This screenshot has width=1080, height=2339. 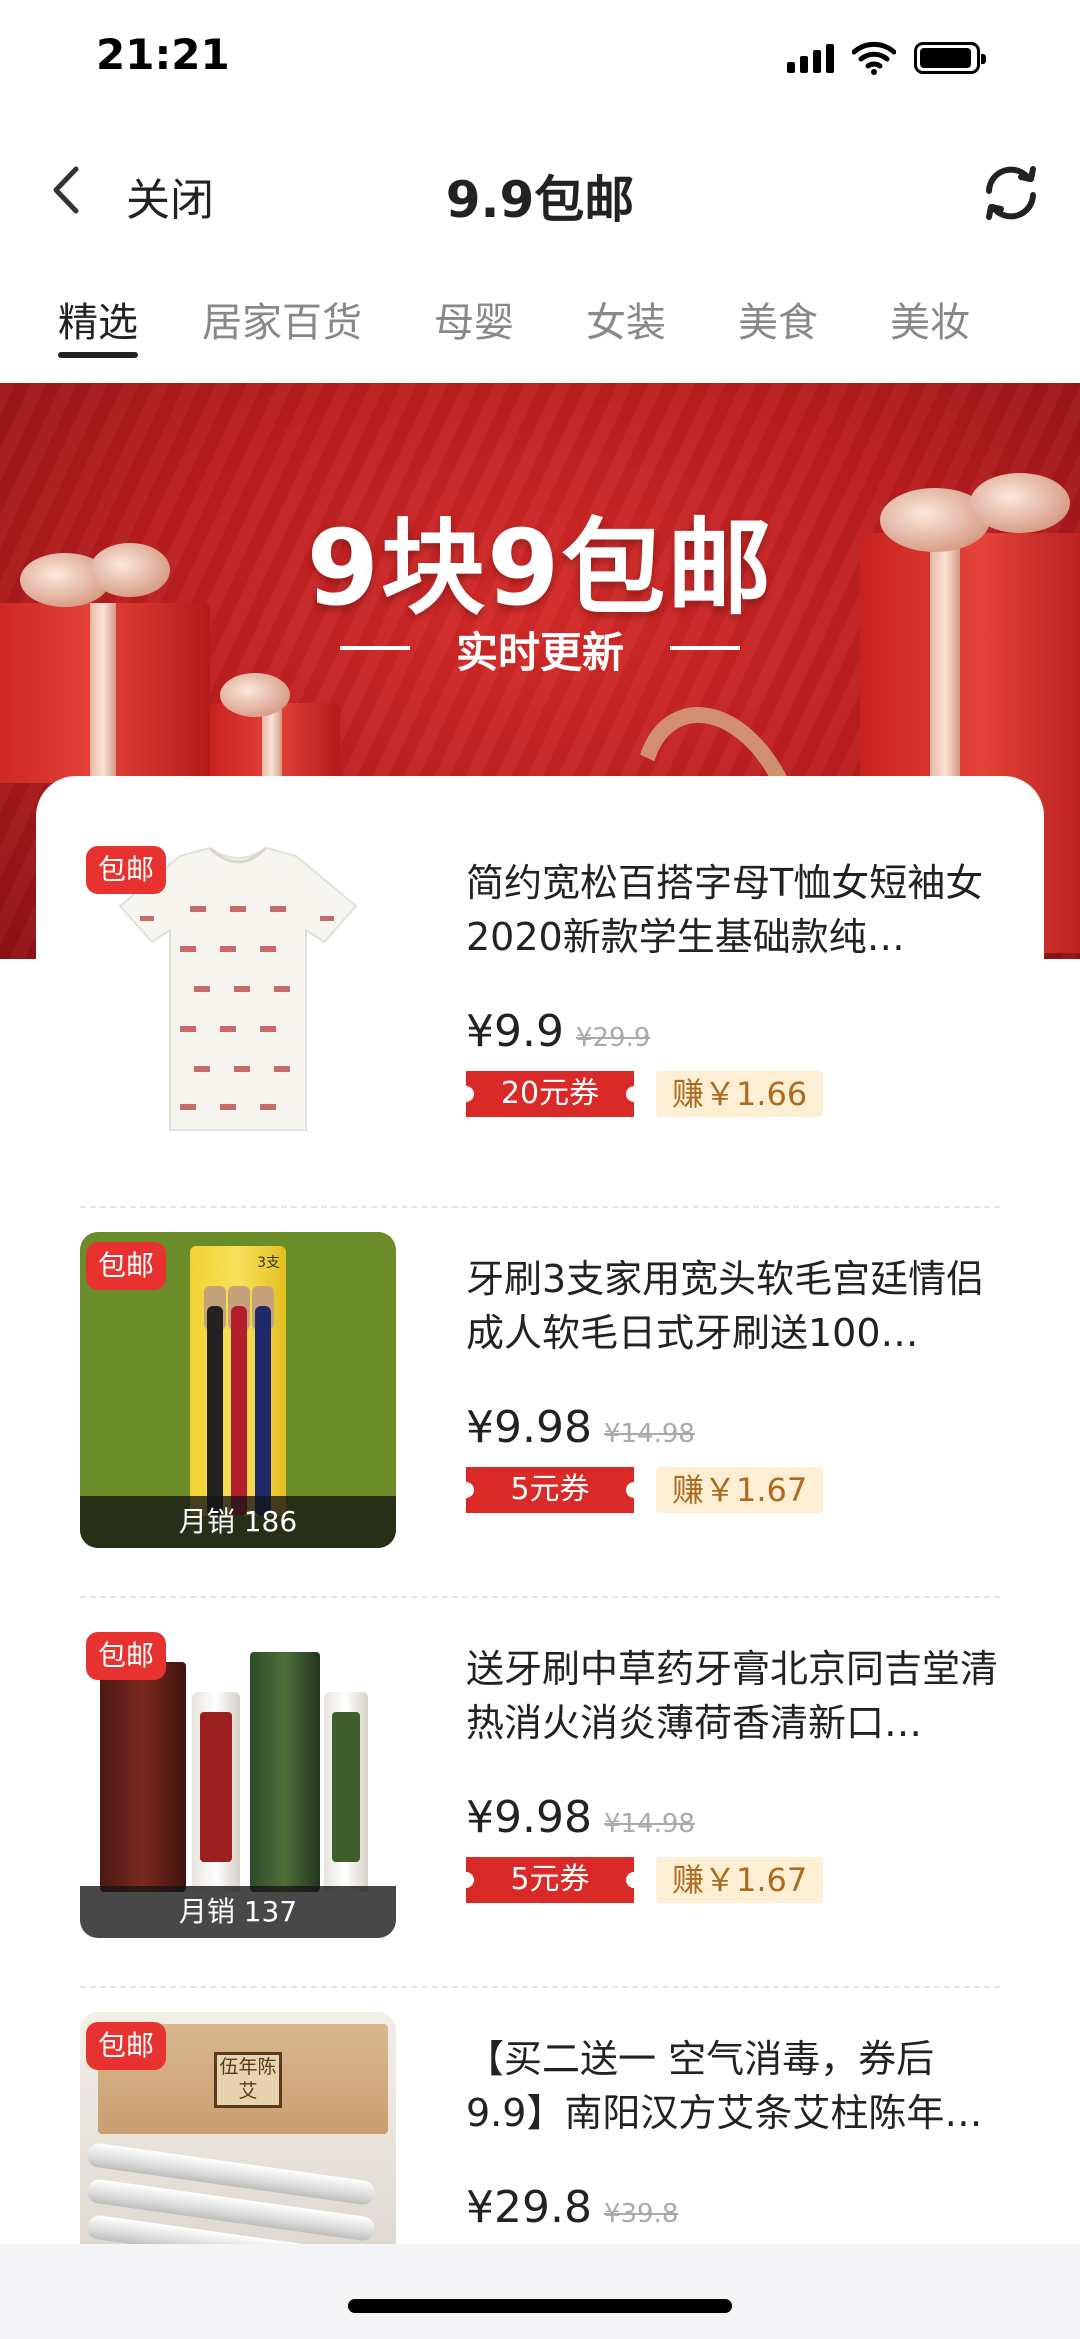 I want to click on monthly-sales: 月销 186, so click(x=238, y=1522).